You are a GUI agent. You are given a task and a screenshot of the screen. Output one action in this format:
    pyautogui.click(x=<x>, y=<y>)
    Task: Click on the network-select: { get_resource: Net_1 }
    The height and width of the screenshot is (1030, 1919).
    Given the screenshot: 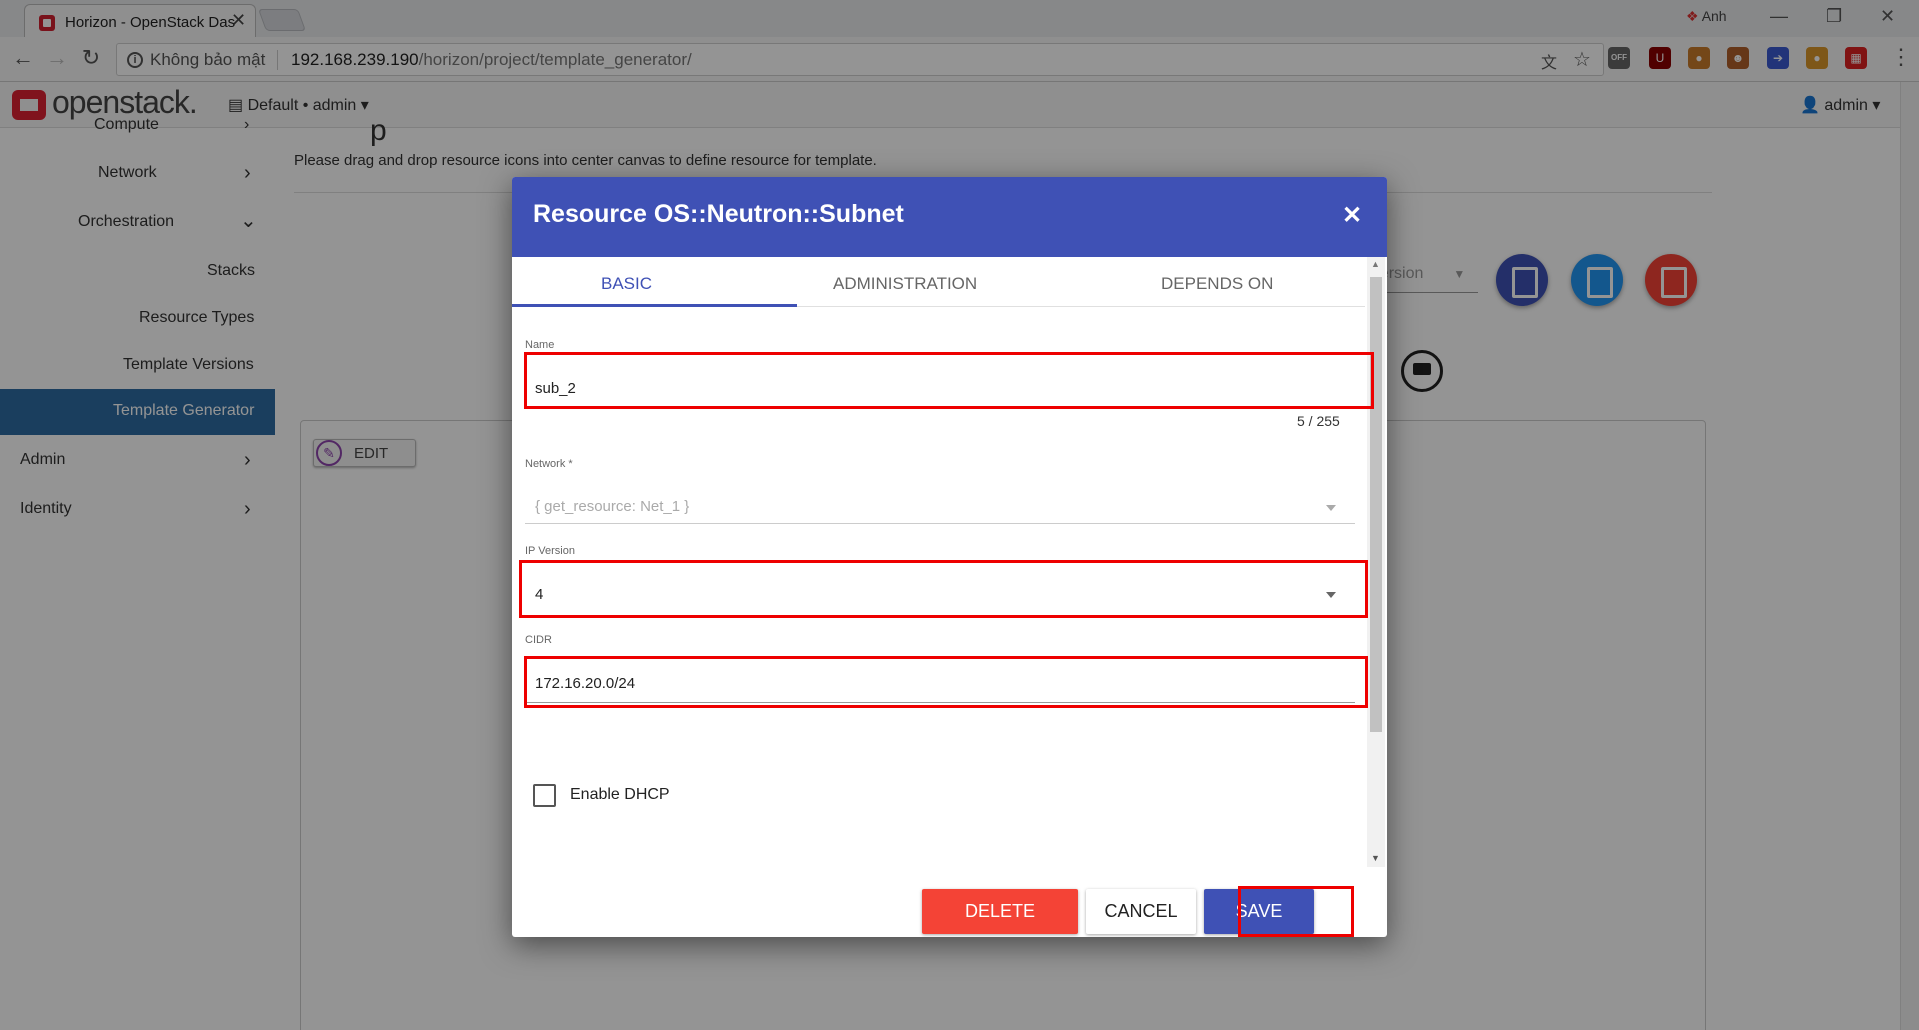 What is the action you would take?
    pyautogui.click(x=612, y=506)
    